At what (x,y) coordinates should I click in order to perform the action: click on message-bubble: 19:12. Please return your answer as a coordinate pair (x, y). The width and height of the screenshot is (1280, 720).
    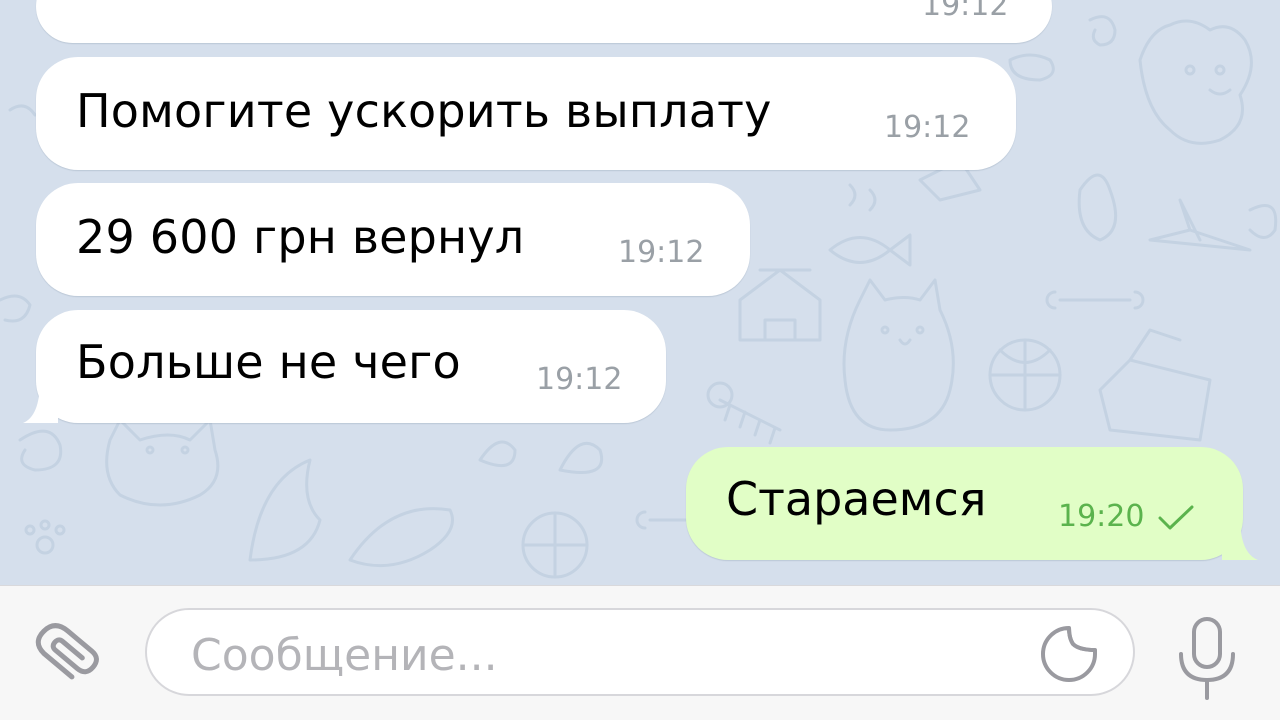
    Looking at the image, I should click on (544, 21).